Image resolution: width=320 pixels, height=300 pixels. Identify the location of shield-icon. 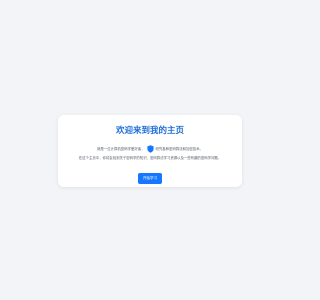
(150, 149).